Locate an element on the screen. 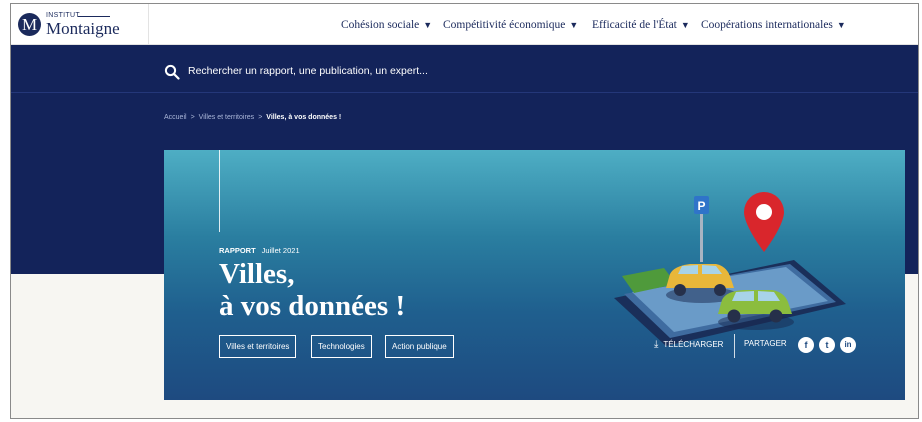  report-type: RAPPORT is located at coordinates (237, 250).